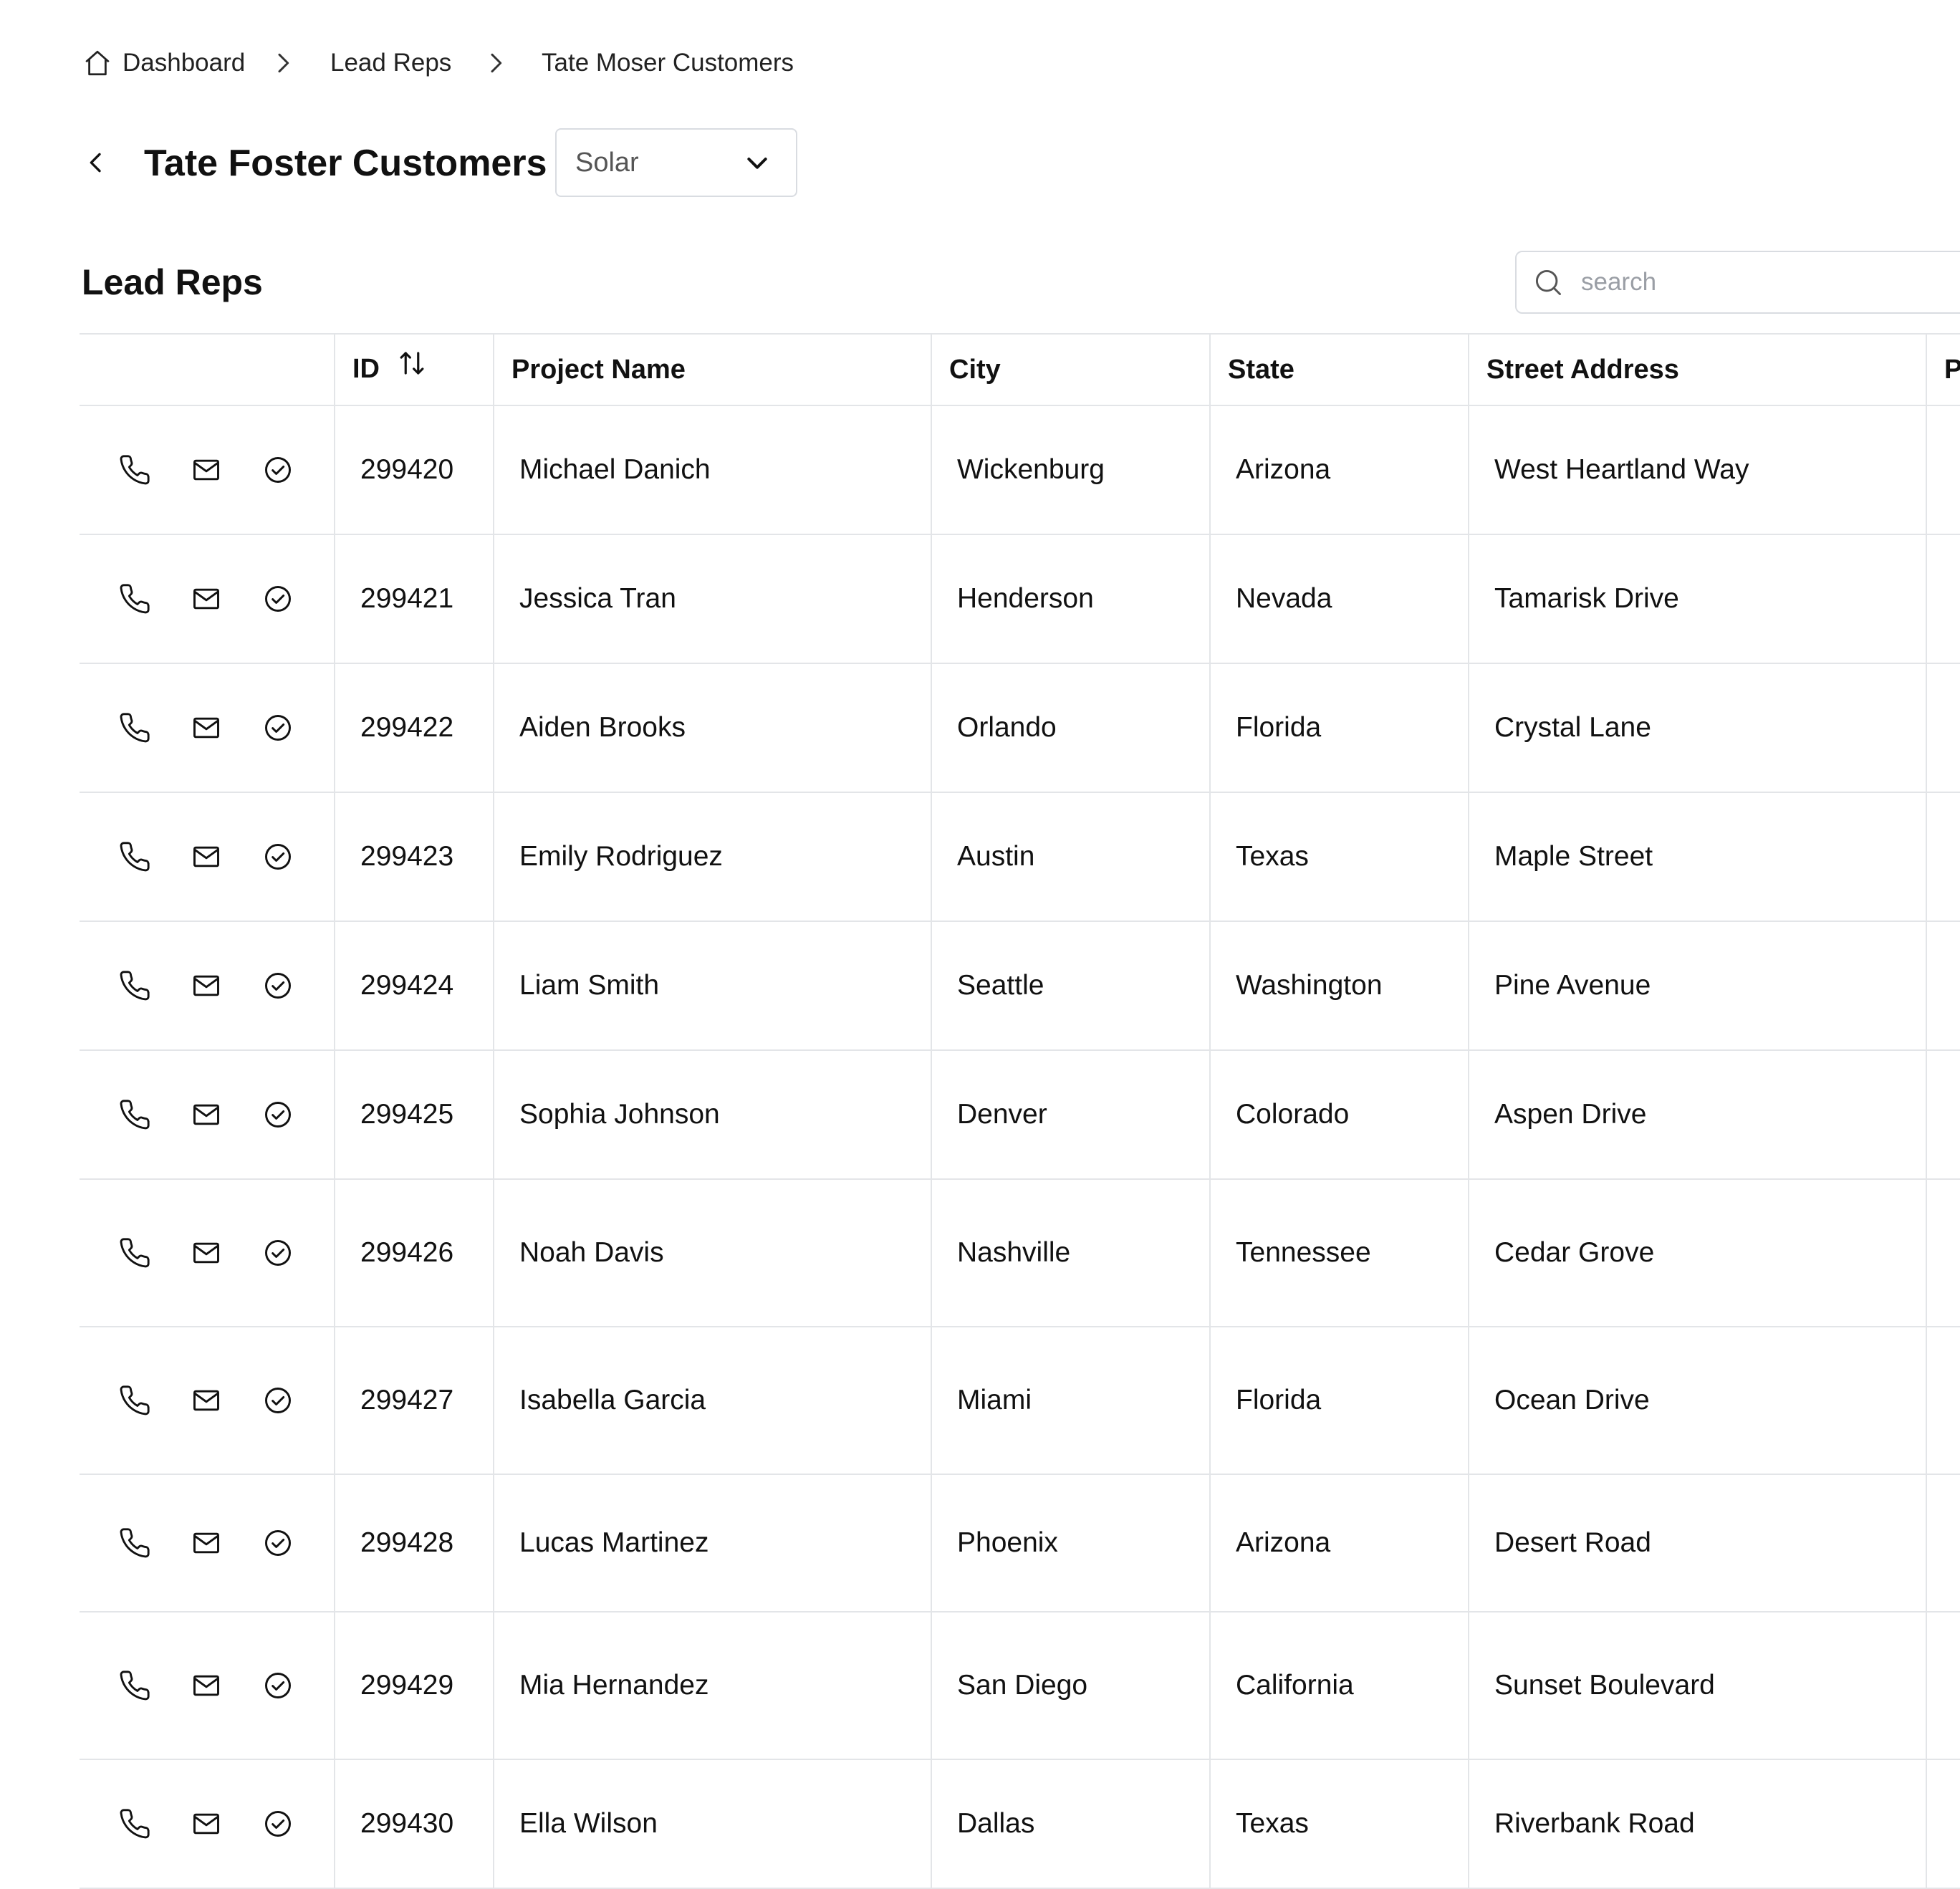 This screenshot has width=1960, height=1889. Describe the element at coordinates (414, 599) in the screenshot. I see `cell-id: 299421` at that location.